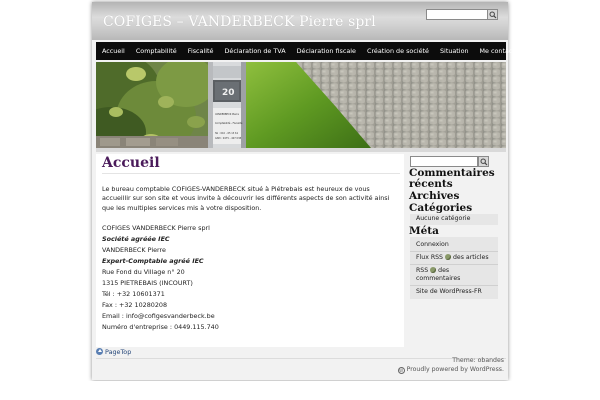 The image size is (600, 400). Describe the element at coordinates (454, 51) in the screenshot. I see `nav-item-situation: Situation` at that location.